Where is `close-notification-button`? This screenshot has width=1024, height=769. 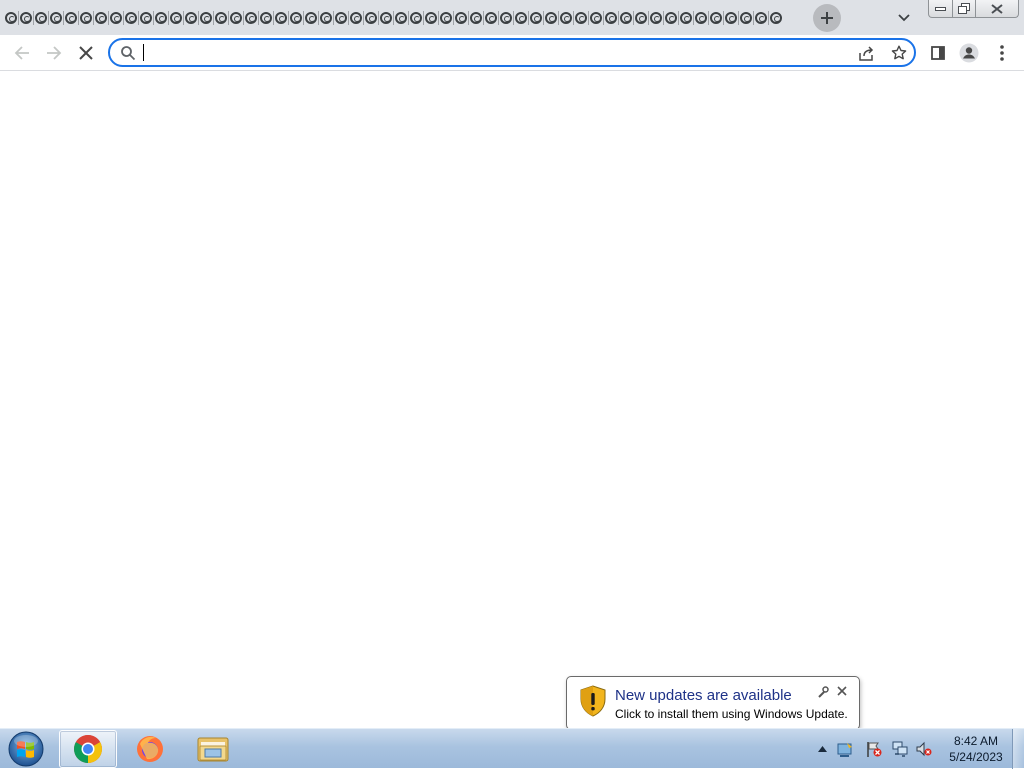
close-notification-button is located at coordinates (842, 692).